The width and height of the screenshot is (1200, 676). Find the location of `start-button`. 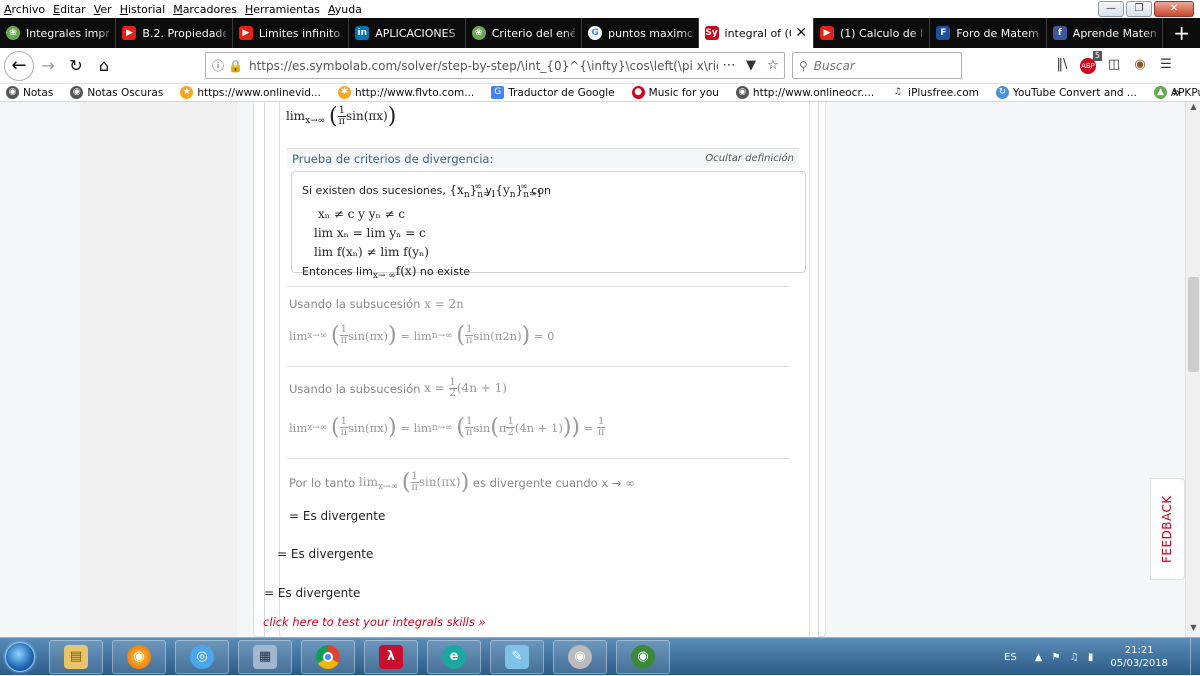

start-button is located at coordinates (20, 657).